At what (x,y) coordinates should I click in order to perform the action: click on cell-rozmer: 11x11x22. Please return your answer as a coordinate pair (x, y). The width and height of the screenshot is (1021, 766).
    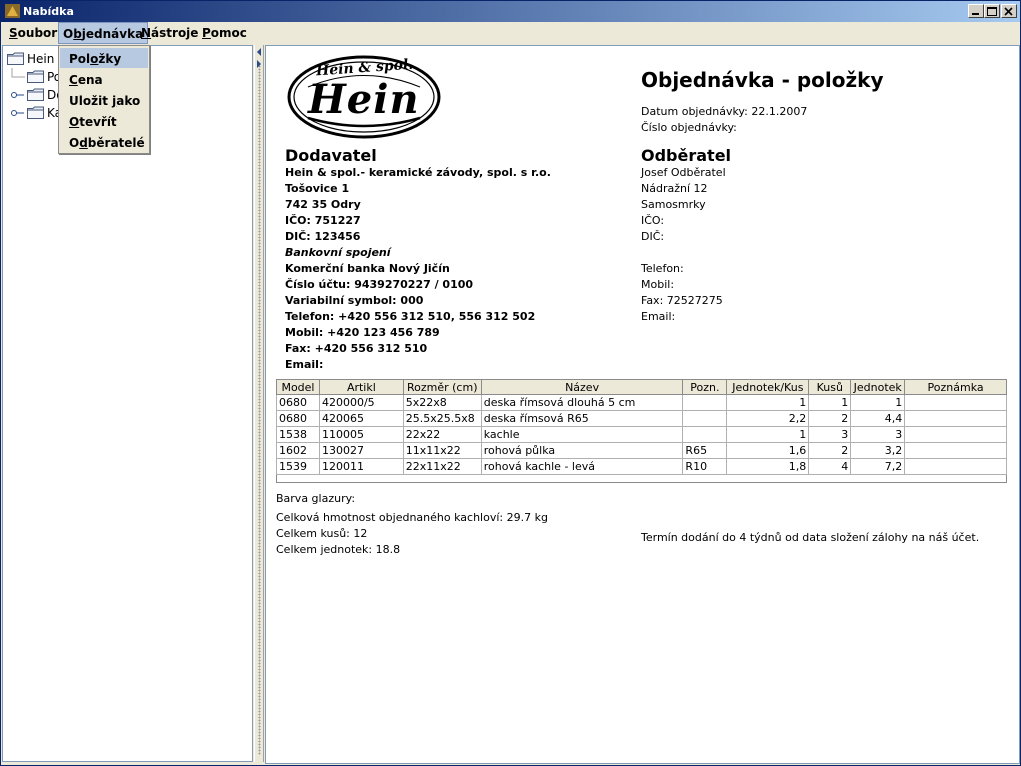
    Looking at the image, I should click on (442, 450).